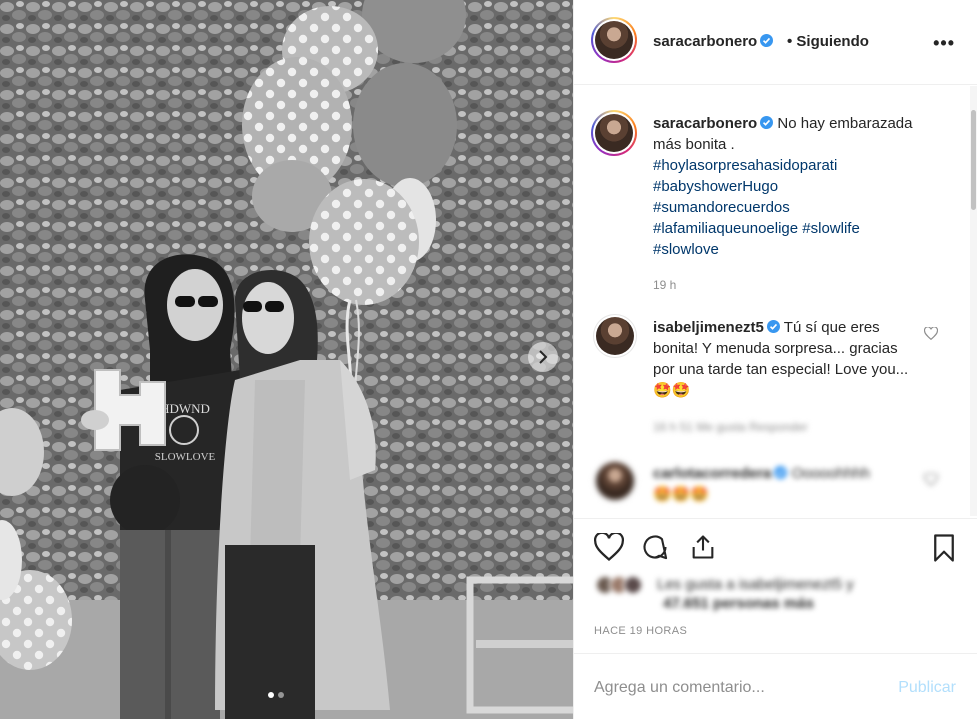  Describe the element at coordinates (973, 301) in the screenshot. I see `scrollbar` at that location.